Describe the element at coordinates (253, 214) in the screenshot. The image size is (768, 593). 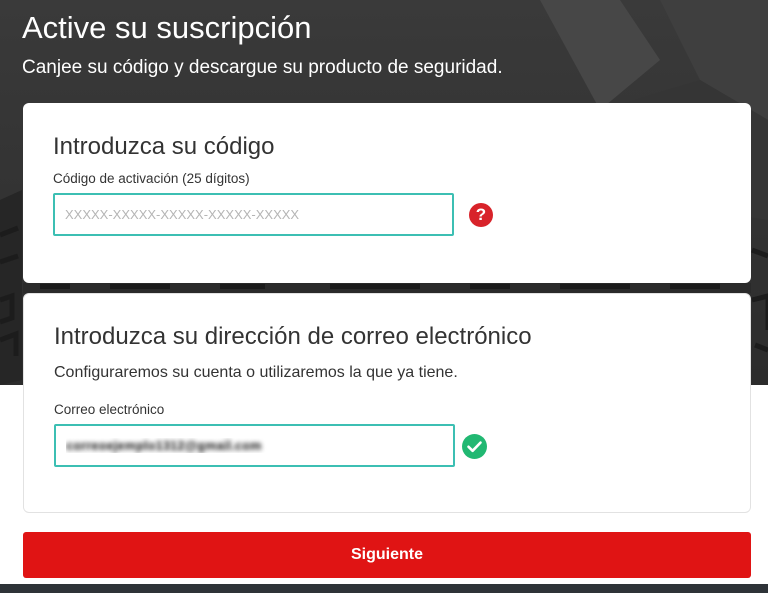
I see `activation-code-input` at that location.